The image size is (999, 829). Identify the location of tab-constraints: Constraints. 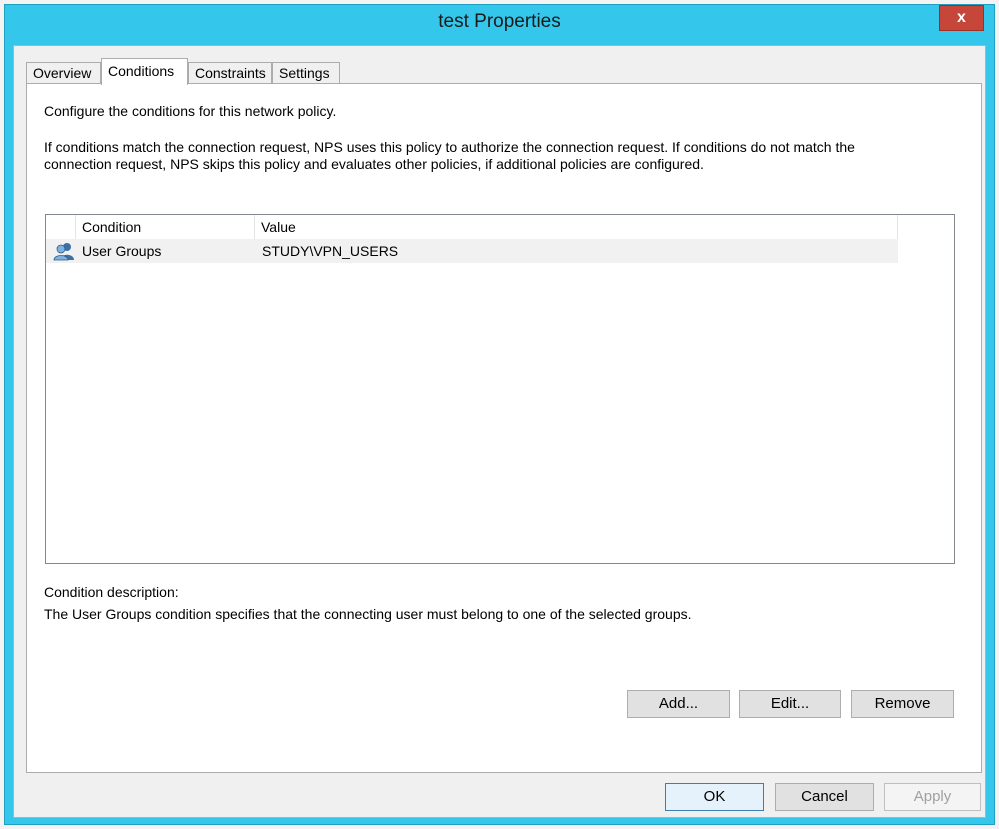
(230, 73).